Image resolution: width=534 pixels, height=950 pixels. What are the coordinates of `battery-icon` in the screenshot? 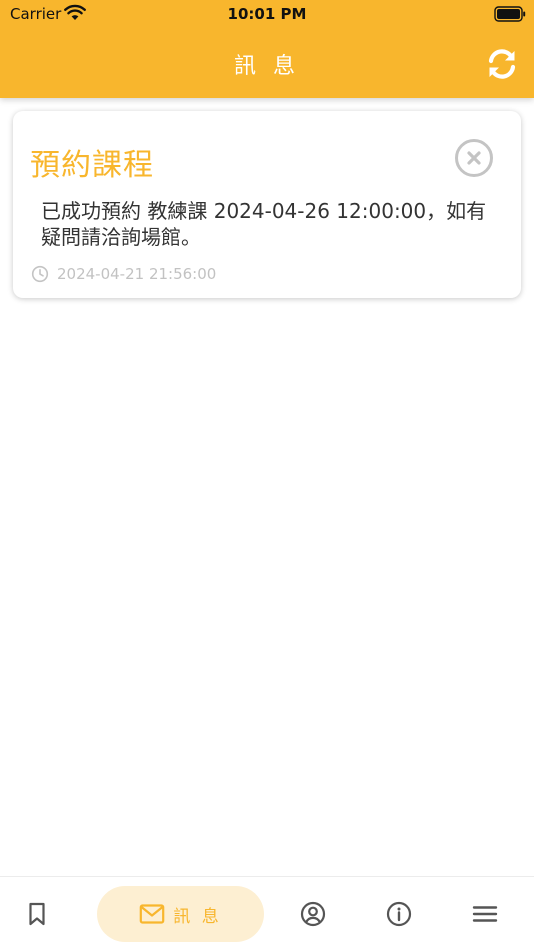 It's located at (510, 14).